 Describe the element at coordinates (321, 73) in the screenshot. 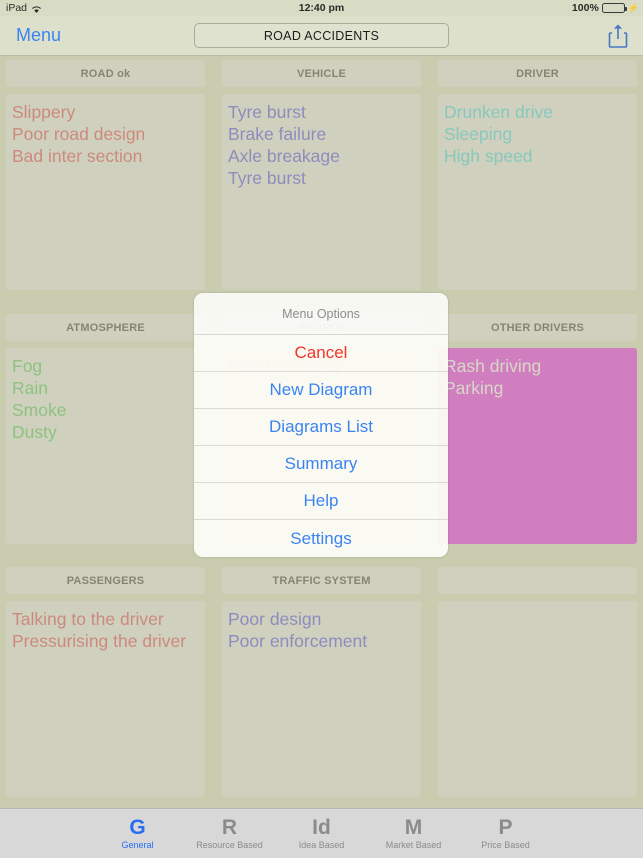

I see `card-title: VEHICLE` at that location.